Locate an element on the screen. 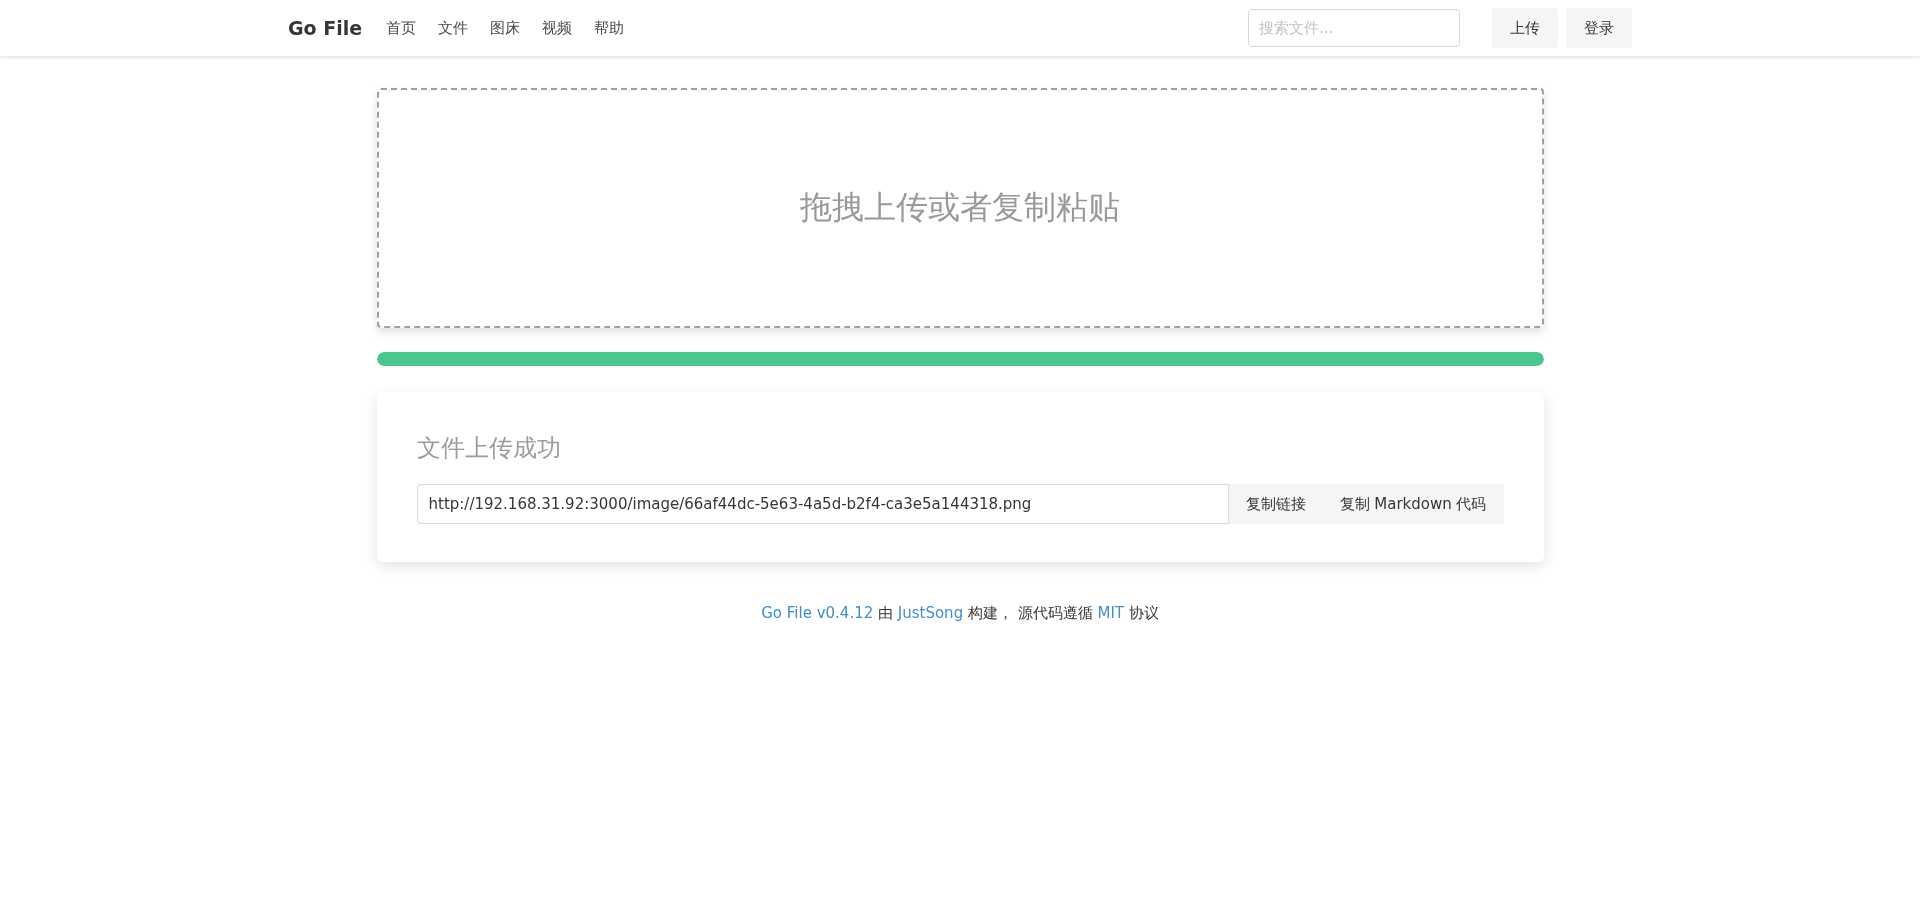 This screenshot has width=1920, height=919. footer-link: MIT is located at coordinates (1110, 613).